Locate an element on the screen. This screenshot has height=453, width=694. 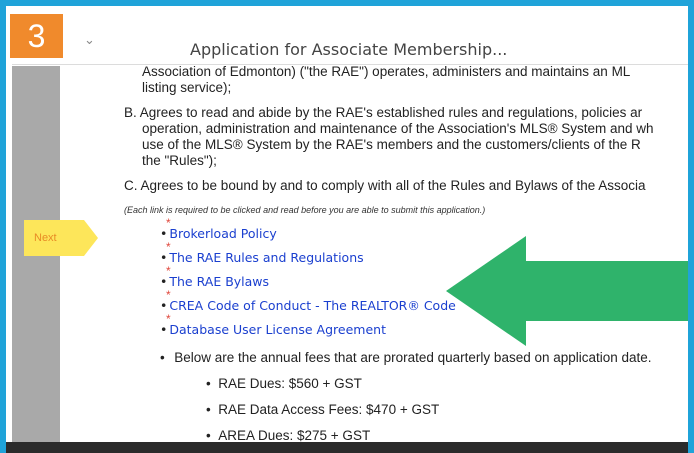
para-a-line-2: listing service); is located at coordinates (177, 88).